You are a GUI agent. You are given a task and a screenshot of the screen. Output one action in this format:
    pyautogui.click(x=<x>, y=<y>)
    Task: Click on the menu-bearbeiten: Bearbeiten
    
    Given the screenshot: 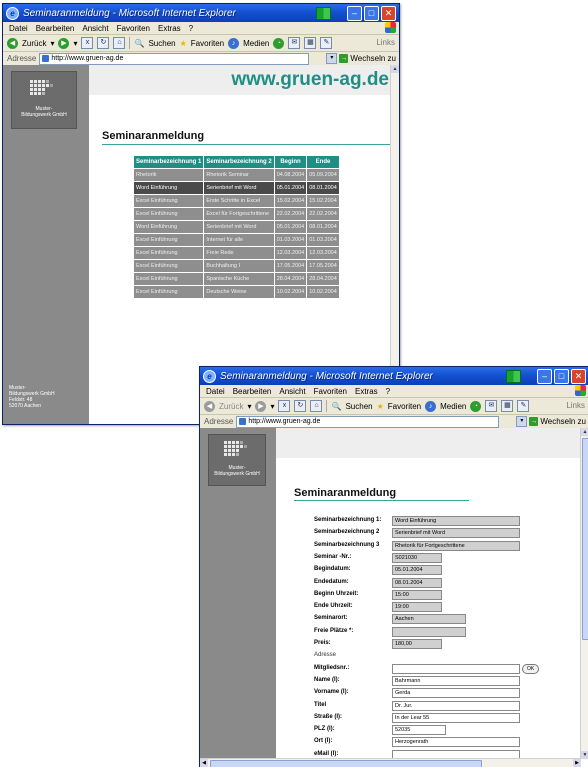 What is the action you would take?
    pyautogui.click(x=55, y=28)
    